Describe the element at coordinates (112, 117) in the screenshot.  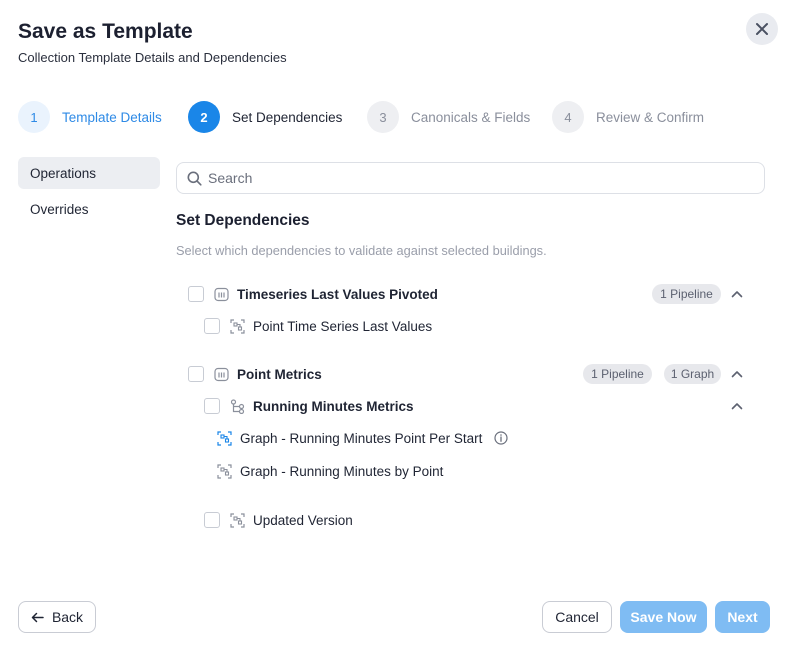
I see `step-label: Template Details` at that location.